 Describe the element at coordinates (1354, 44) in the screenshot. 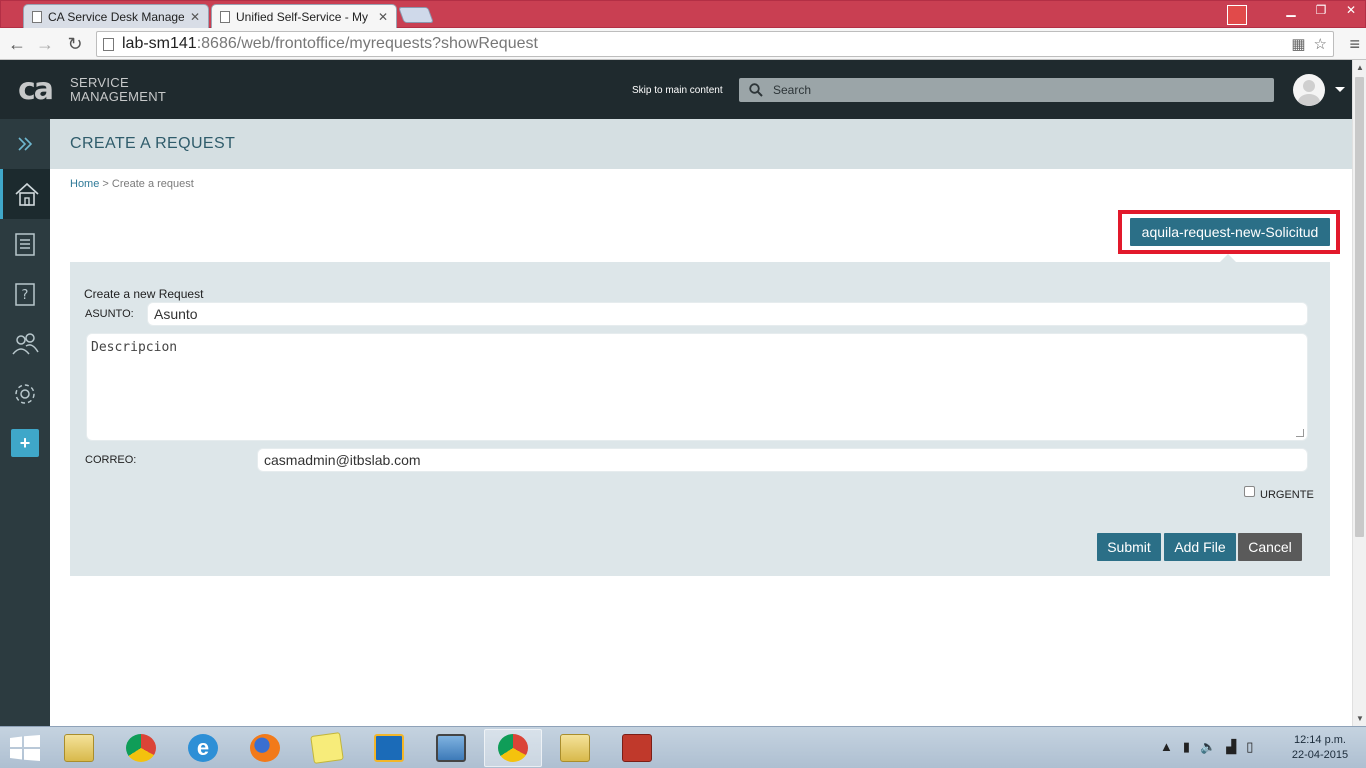

I see `chrome-menu-icon: ≡` at that location.